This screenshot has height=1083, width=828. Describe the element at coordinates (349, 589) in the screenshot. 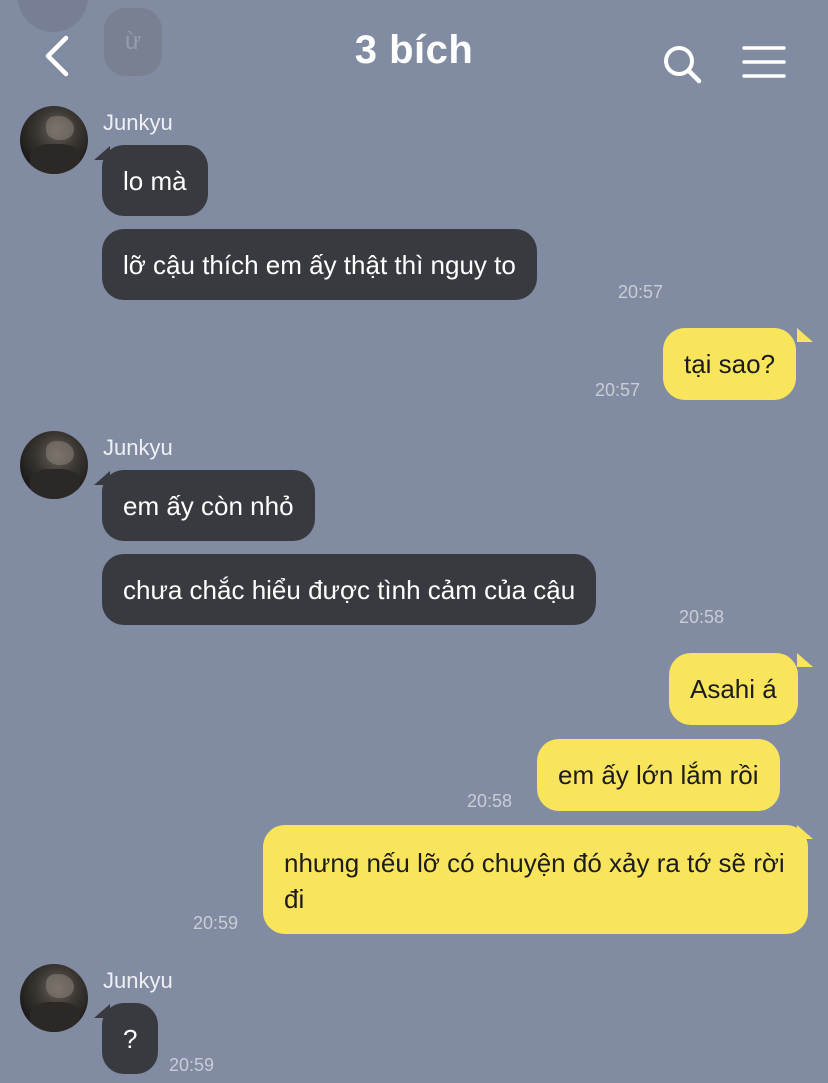

I see `message-bubble-incoming: chưa chắc hiểu được tình cảm của cậu` at that location.